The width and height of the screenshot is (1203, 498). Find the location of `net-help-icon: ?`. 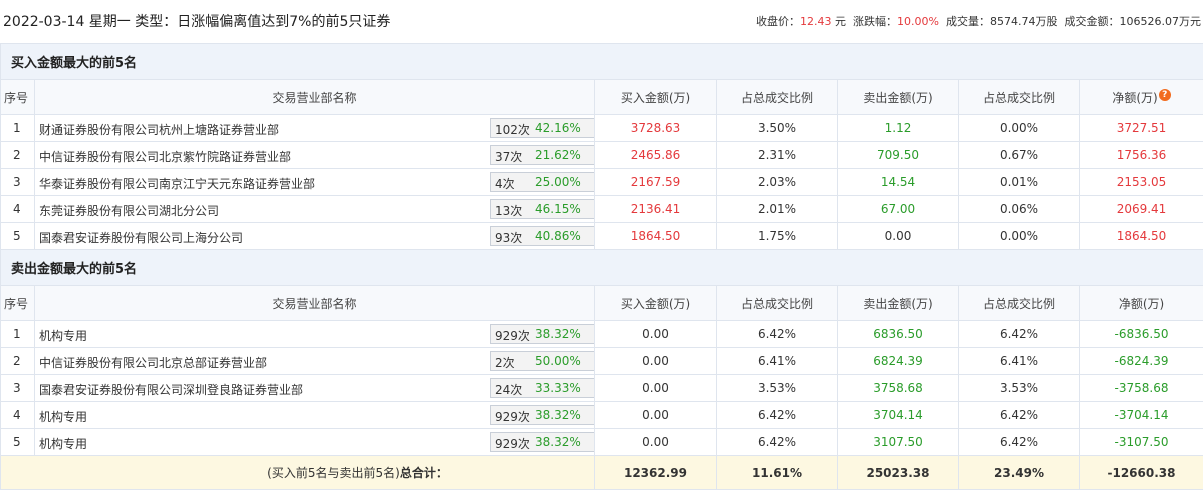

net-help-icon: ? is located at coordinates (1164, 94).